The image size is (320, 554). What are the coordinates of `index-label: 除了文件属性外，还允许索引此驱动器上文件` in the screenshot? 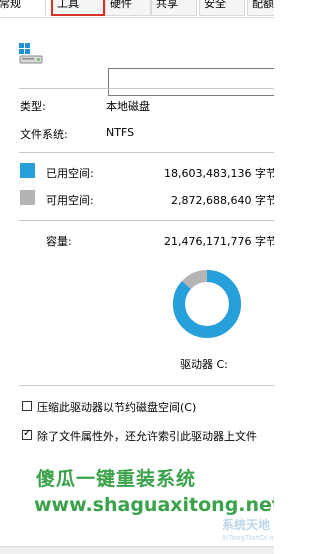 It's located at (147, 436).